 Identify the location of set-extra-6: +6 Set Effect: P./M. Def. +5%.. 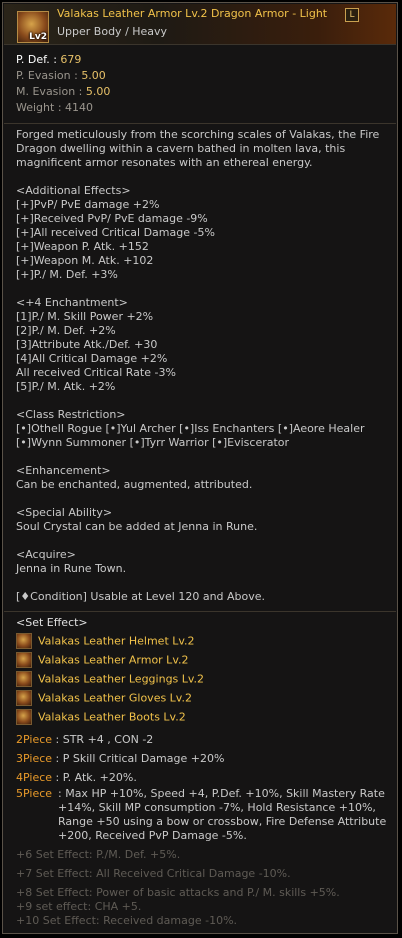
(98, 854).